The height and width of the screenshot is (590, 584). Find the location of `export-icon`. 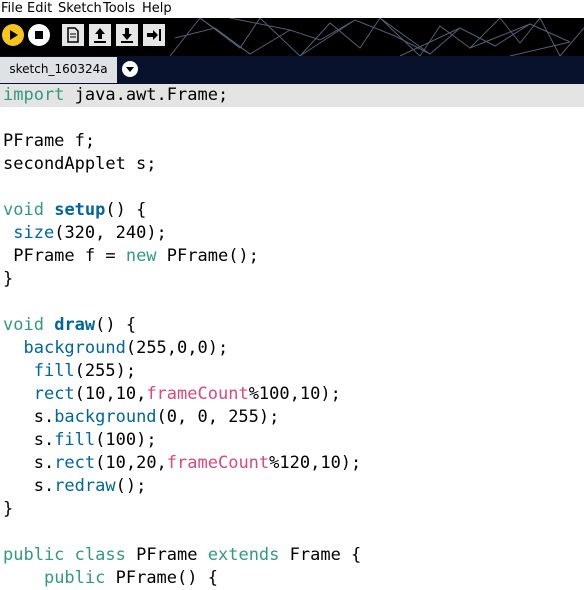

export-icon is located at coordinates (154, 35).